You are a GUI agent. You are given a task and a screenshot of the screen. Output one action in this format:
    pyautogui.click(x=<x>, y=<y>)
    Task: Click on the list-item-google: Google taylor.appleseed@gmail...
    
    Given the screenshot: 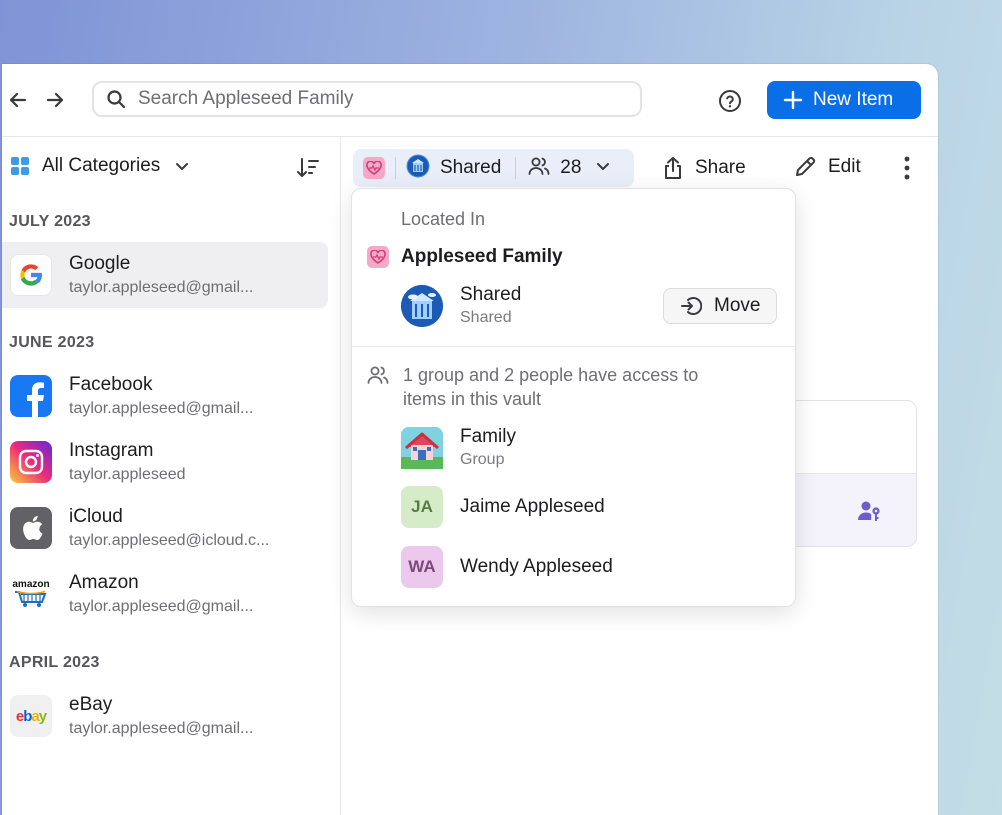 What is the action you would take?
    pyautogui.click(x=165, y=275)
    